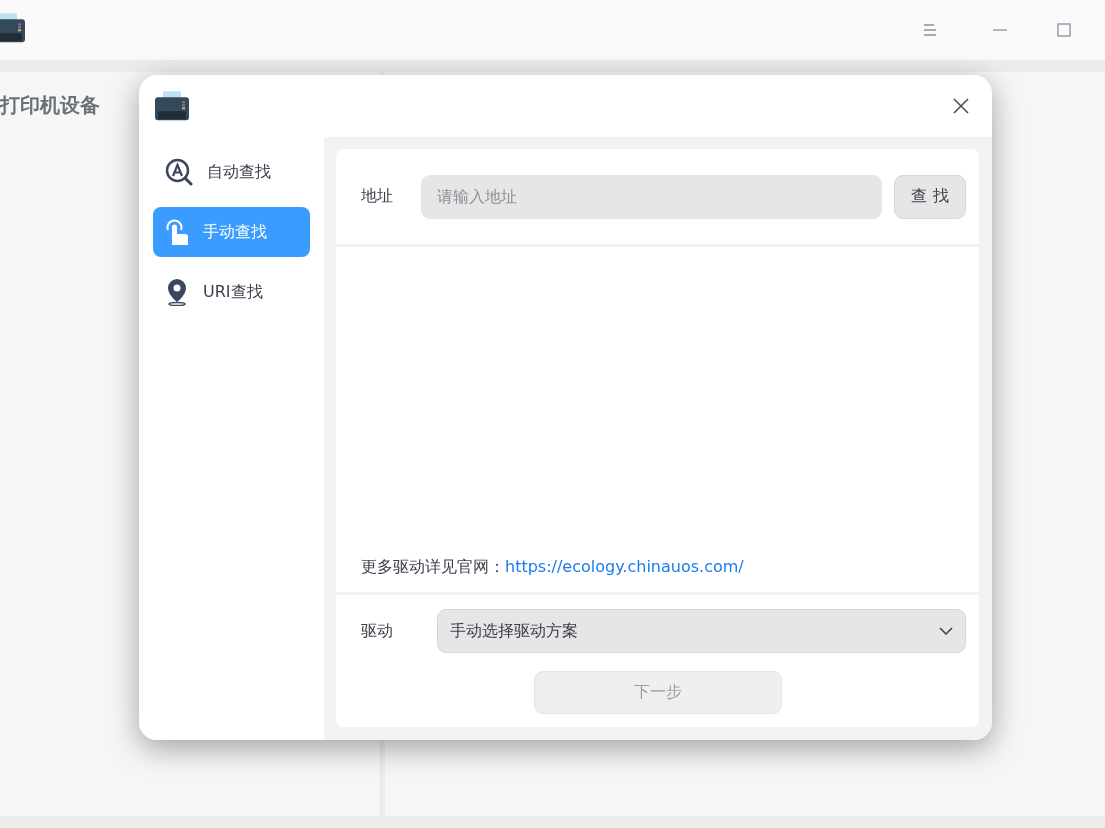 The image size is (1105, 828). Describe the element at coordinates (624, 566) in the screenshot. I see `website-link: https://ecology.chinauos.com/` at that location.